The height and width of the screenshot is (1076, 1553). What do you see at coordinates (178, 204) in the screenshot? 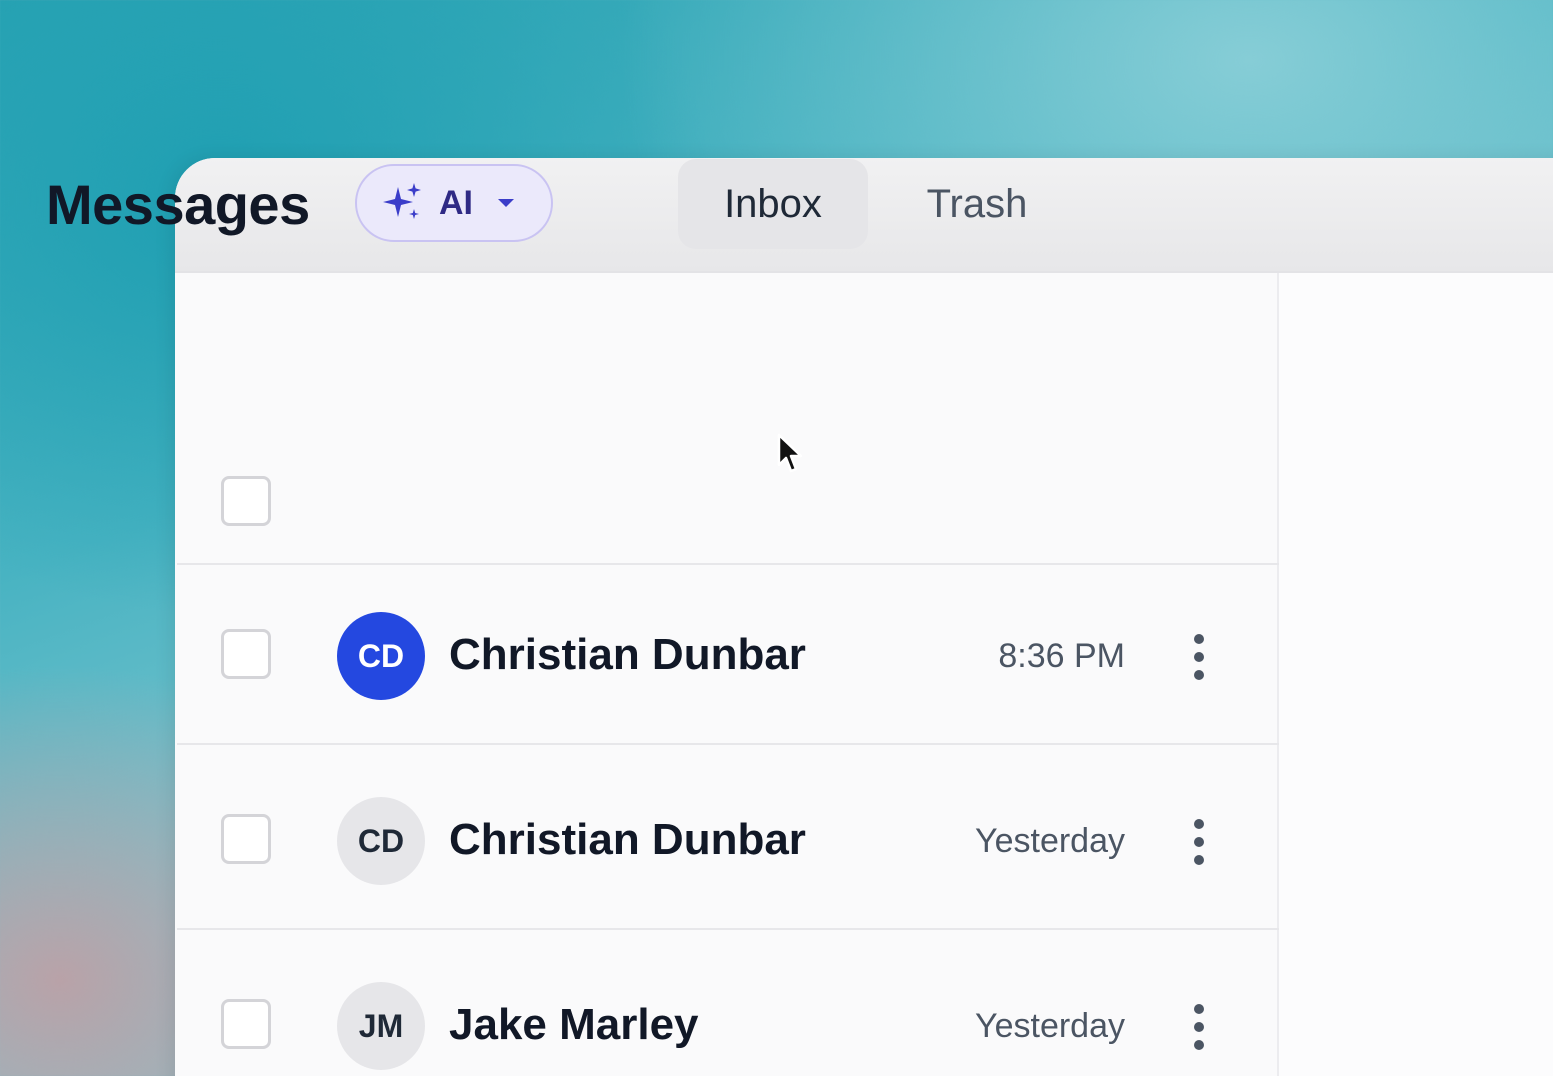
I see `page-title: Messages` at bounding box center [178, 204].